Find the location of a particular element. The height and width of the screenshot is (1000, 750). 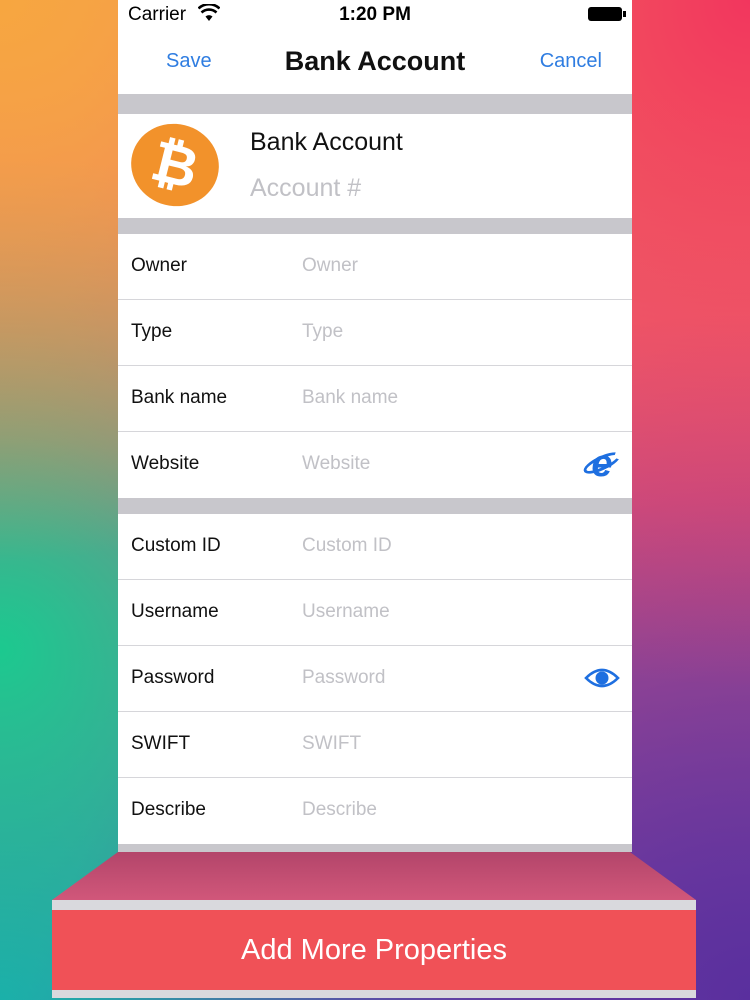

navigation-bar: Save Bank Account Cancel is located at coordinates (375, 62).